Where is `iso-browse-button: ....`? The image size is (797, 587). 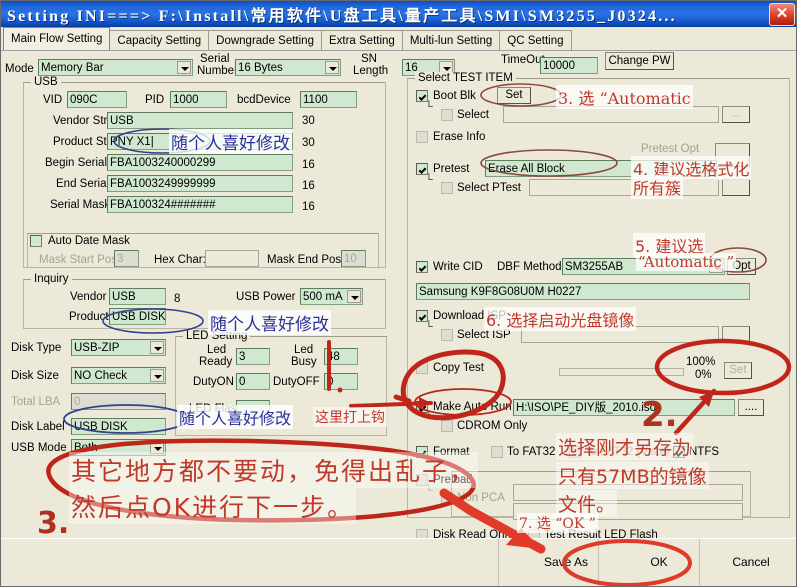
iso-browse-button: .... is located at coordinates (751, 407).